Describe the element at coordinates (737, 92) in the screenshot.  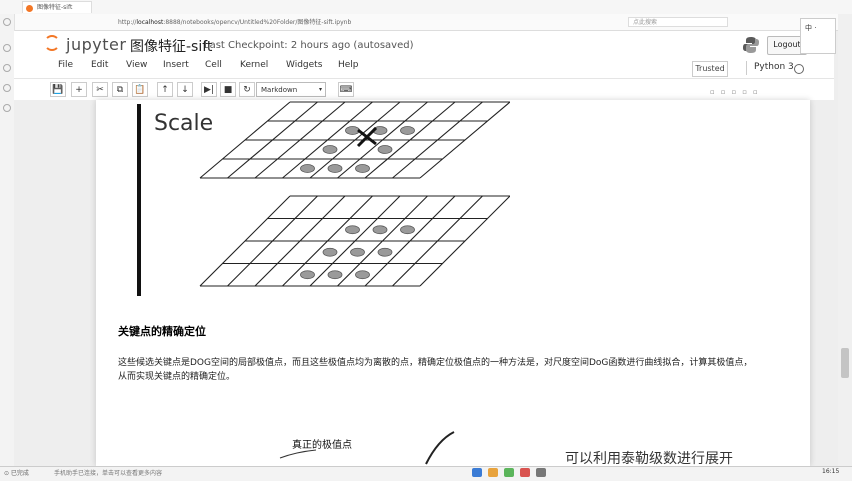
I see `cell-toolbar-icons: ▫▫▫▫▫` at that location.